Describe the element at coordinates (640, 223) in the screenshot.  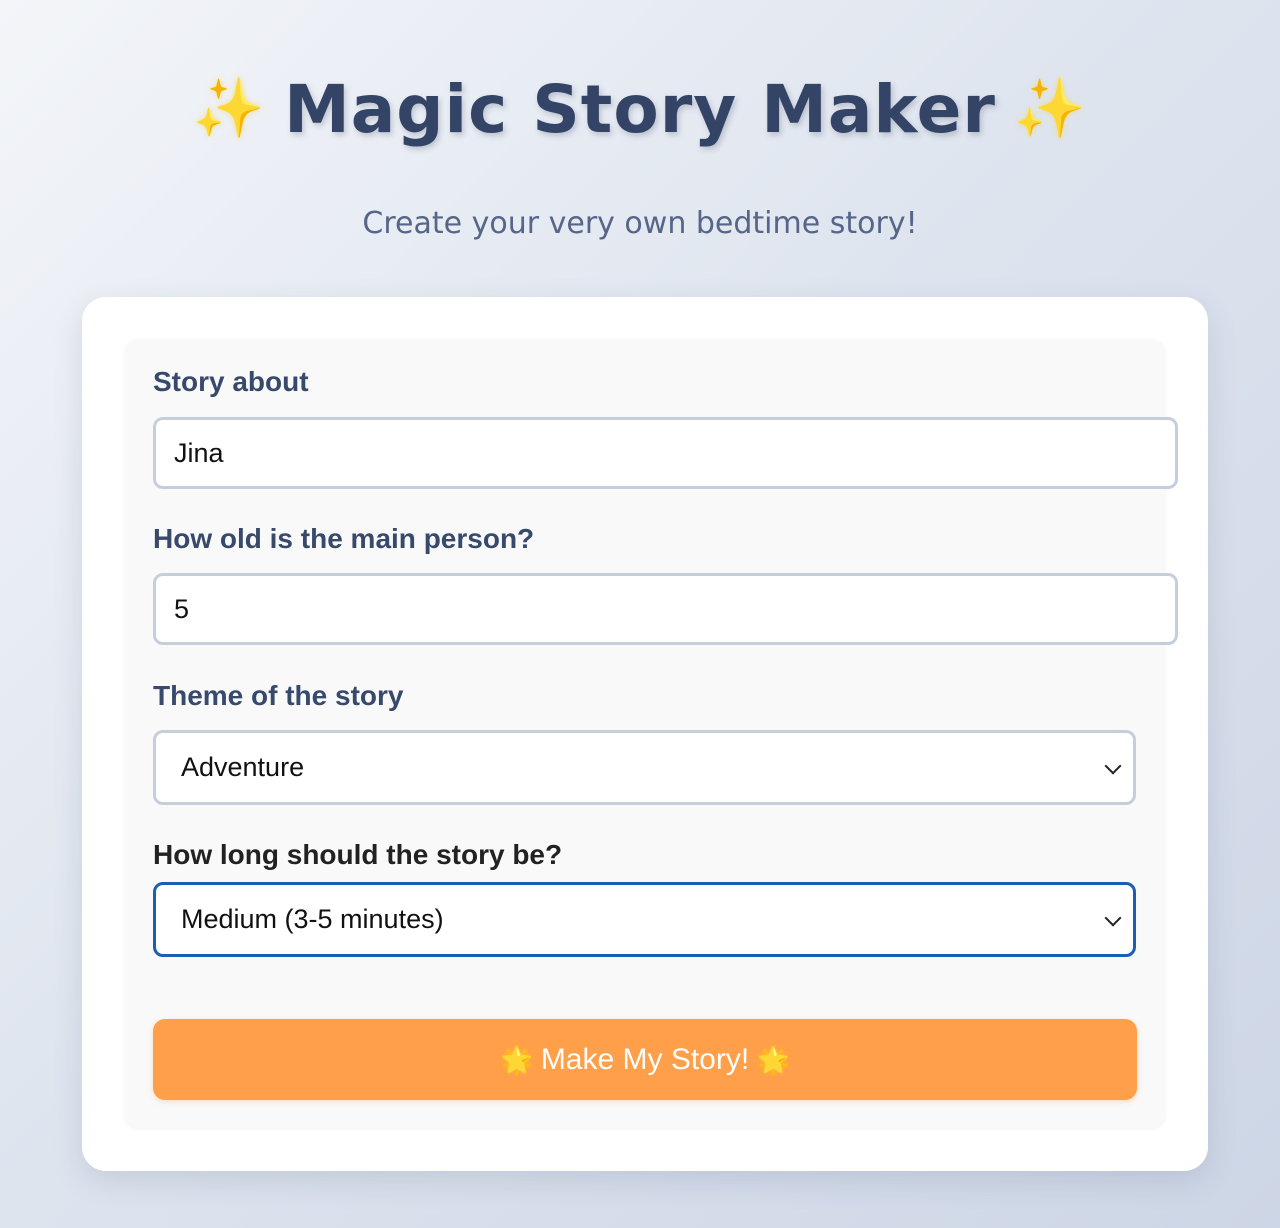
I see `page-subtitle: Create your very own bedtime story!` at that location.